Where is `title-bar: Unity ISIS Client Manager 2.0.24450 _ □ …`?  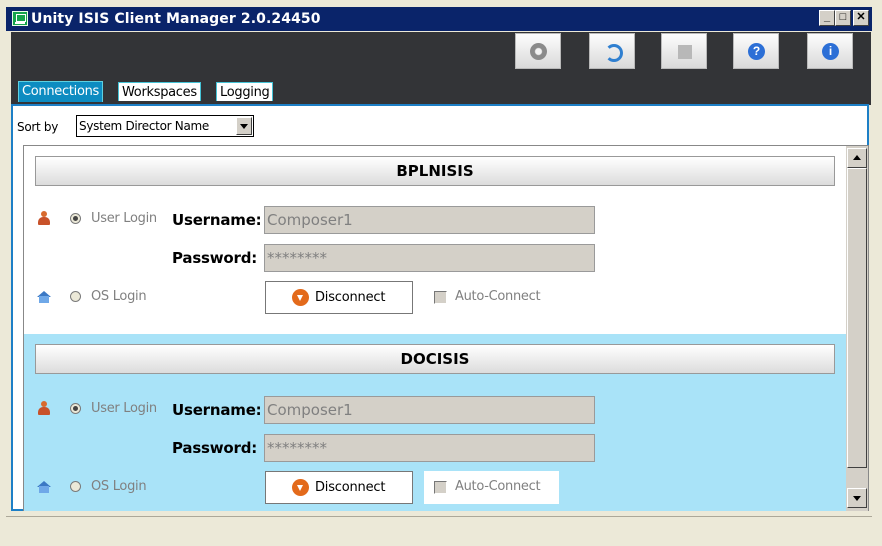 title-bar: Unity ISIS Client Manager 2.0.24450 _ □ … is located at coordinates (439, 19).